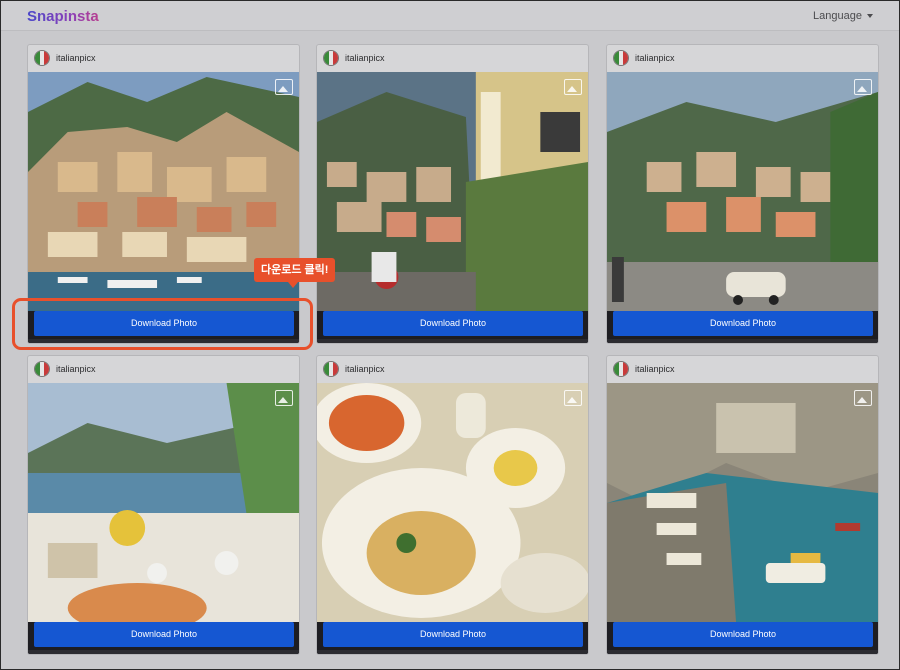 This screenshot has height=670, width=900. I want to click on language-dropdown: Language, so click(843, 16).